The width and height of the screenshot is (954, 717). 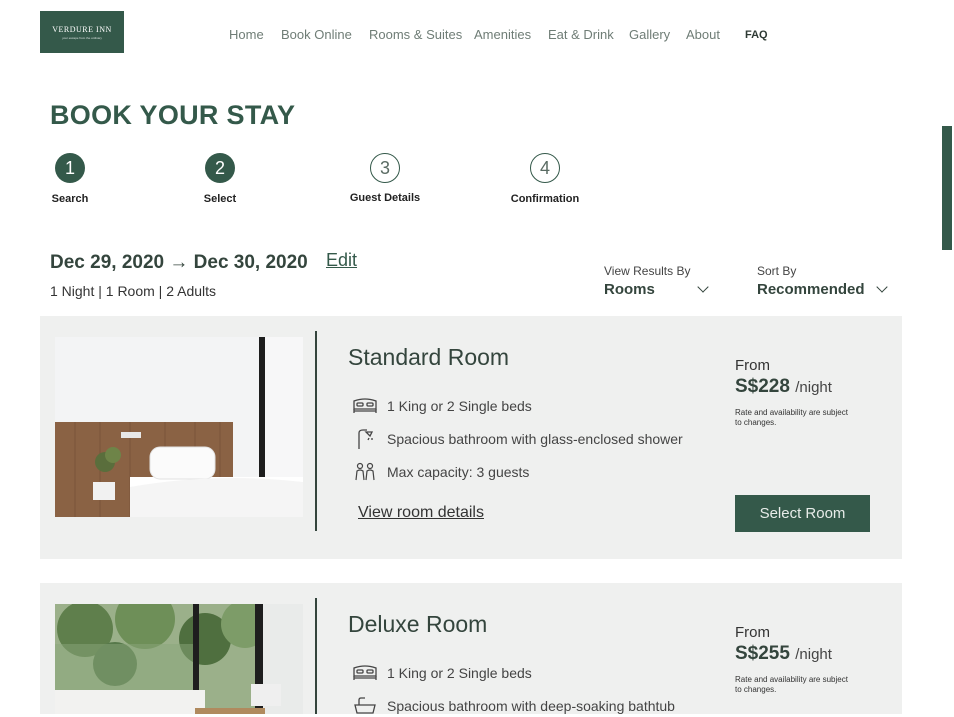 I want to click on stay-summary: 1 Night | 1 Room | 2 Adults, so click(x=133, y=291).